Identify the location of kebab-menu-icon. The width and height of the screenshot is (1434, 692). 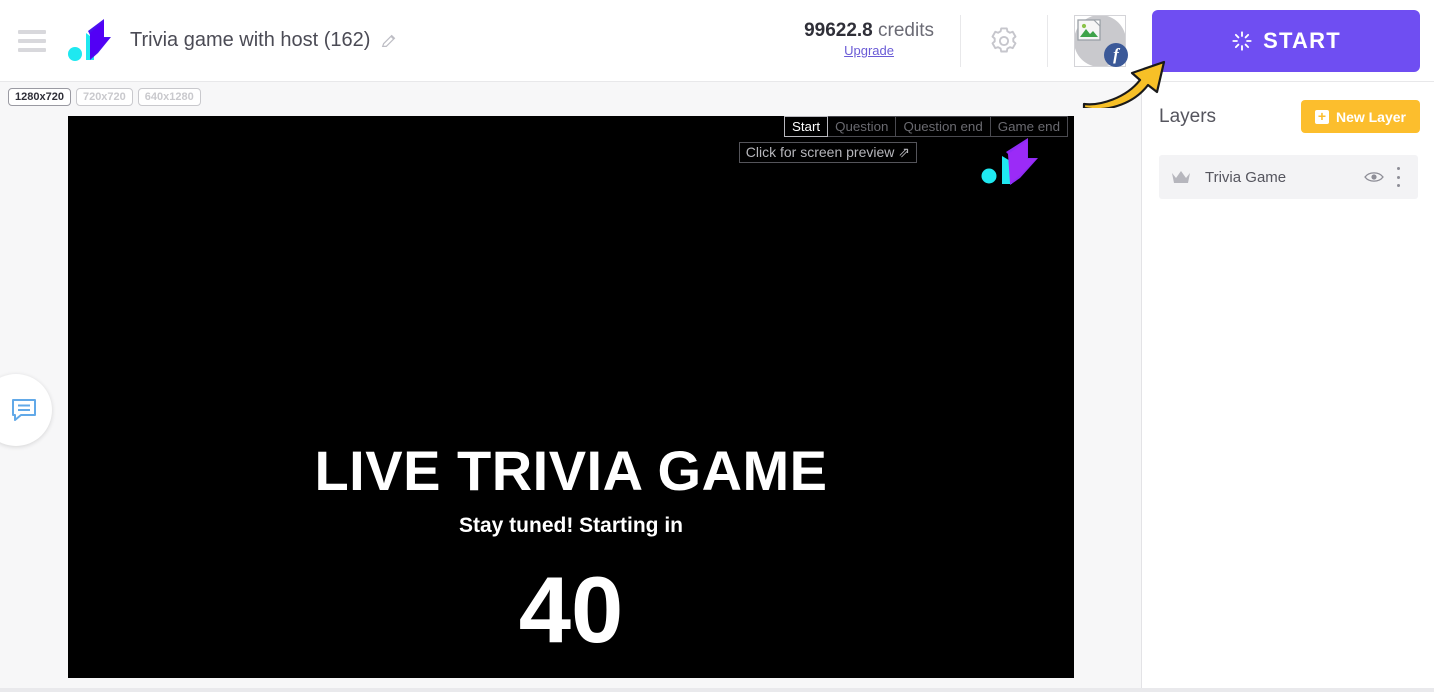
(1398, 177).